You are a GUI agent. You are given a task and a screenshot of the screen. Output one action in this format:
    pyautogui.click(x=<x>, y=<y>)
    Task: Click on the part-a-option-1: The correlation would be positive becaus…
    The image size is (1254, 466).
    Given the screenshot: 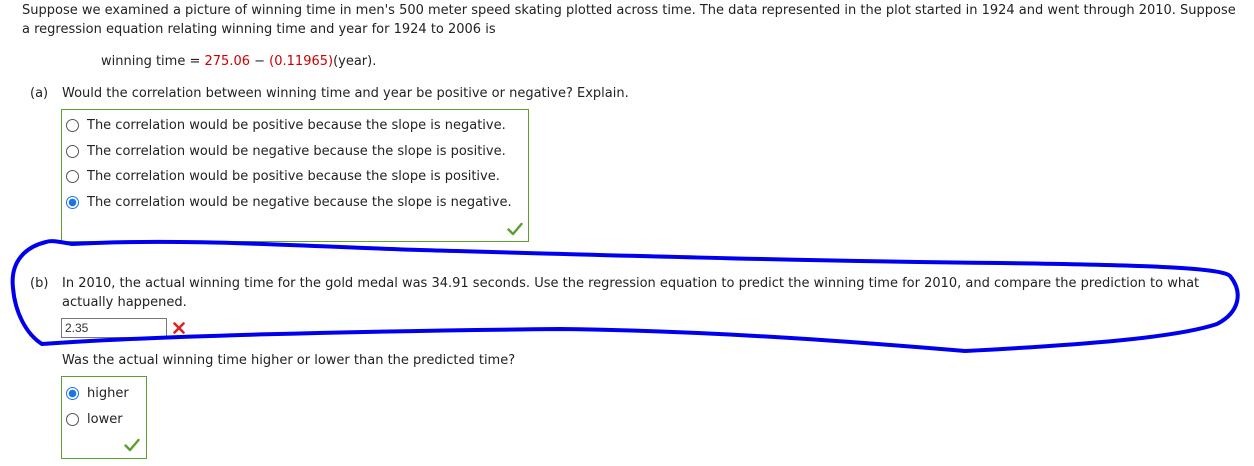 What is the action you would take?
    pyautogui.click(x=286, y=125)
    